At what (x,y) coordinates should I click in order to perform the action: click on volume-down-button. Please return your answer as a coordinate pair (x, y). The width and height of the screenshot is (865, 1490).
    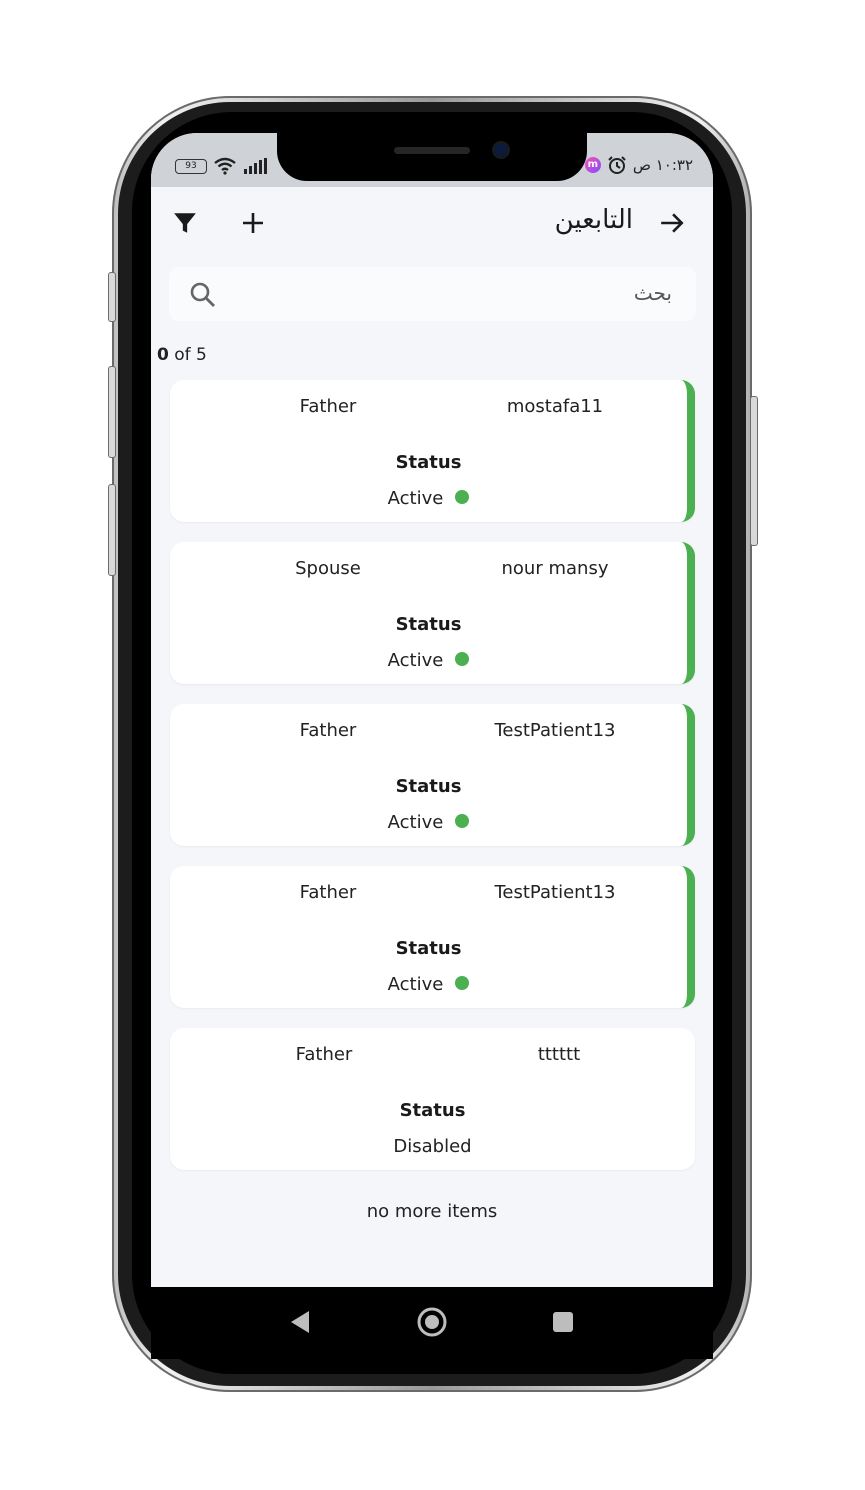
    Looking at the image, I should click on (112, 530).